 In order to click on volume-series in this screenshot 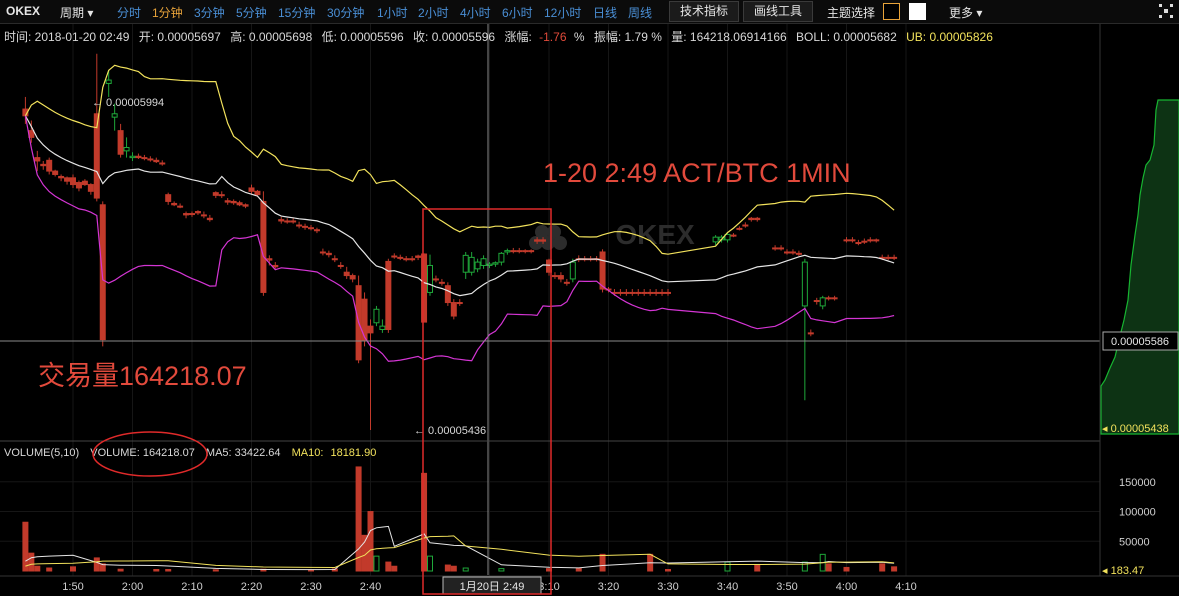, I will do `click(460, 519)`.